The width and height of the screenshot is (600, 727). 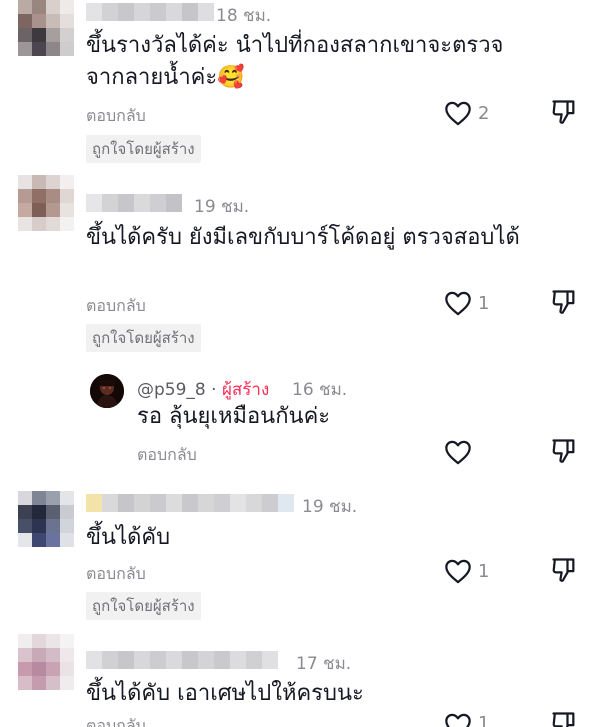 I want to click on creator-reply-header: @p59_8 · ผู้สร้าง, so click(x=203, y=389).